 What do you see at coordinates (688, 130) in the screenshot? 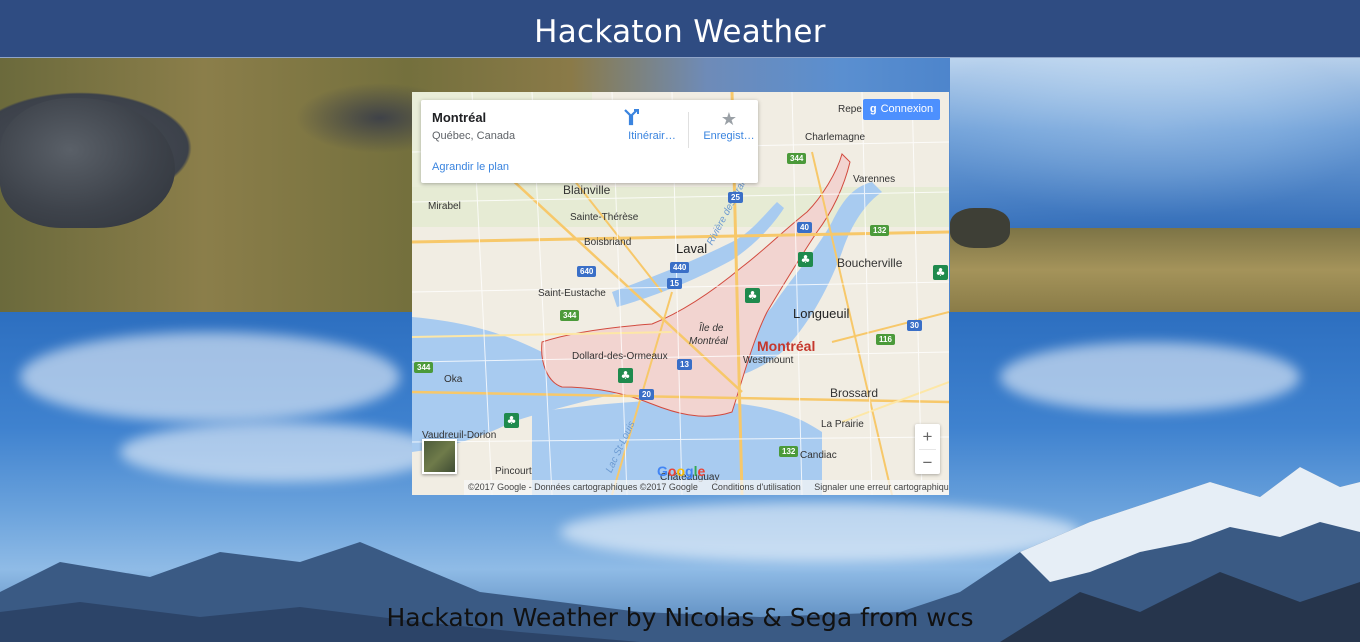
I see `divider` at bounding box center [688, 130].